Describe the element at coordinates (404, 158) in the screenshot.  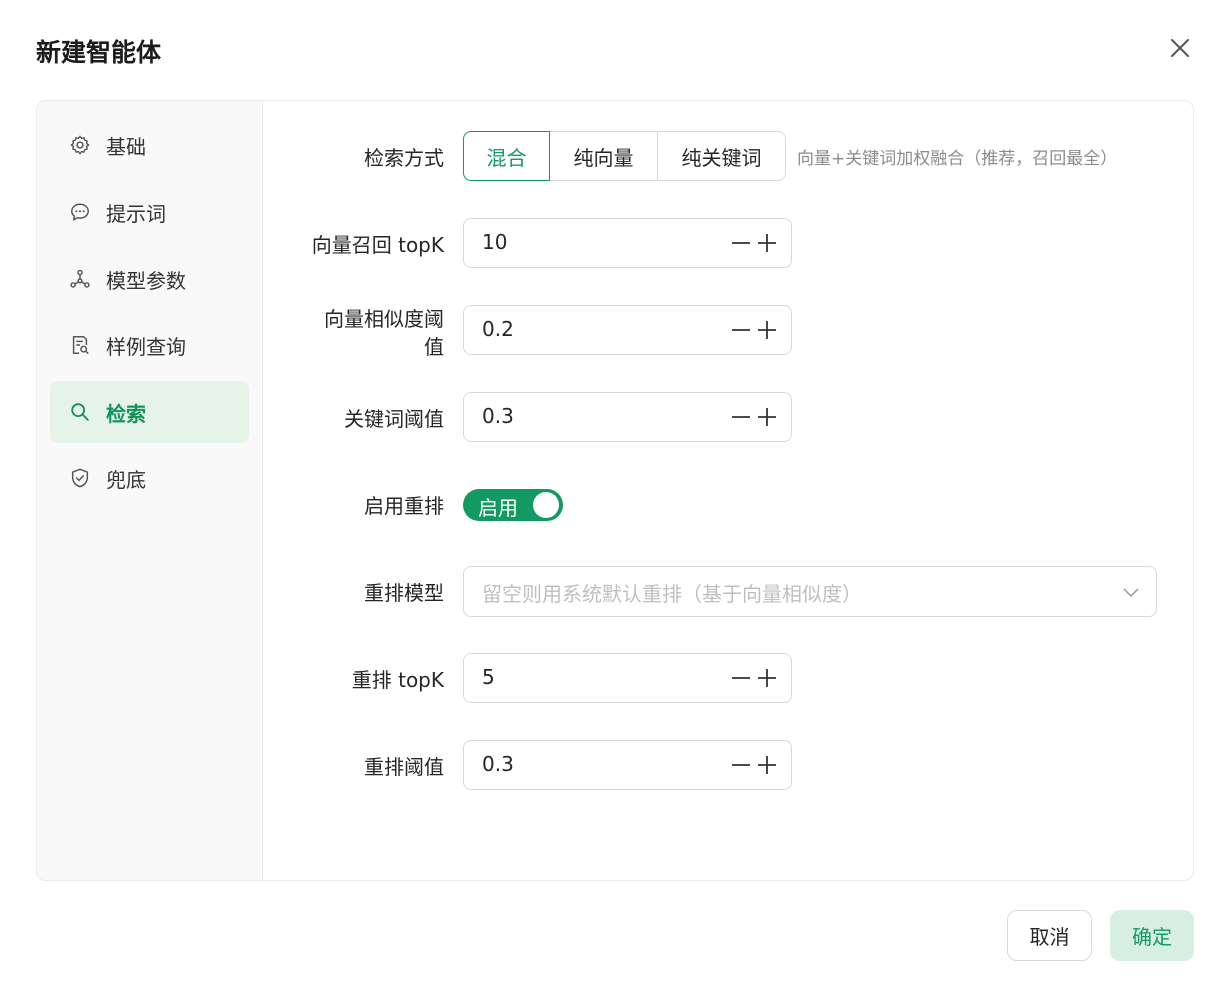
I see `retrieval-mode-label: 检索方式` at that location.